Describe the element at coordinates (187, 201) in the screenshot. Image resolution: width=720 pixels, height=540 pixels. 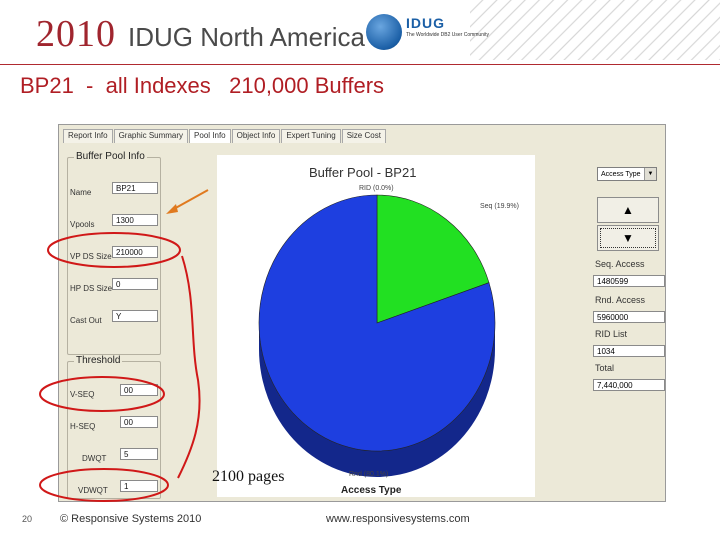
I see `annotation-arrow` at that location.